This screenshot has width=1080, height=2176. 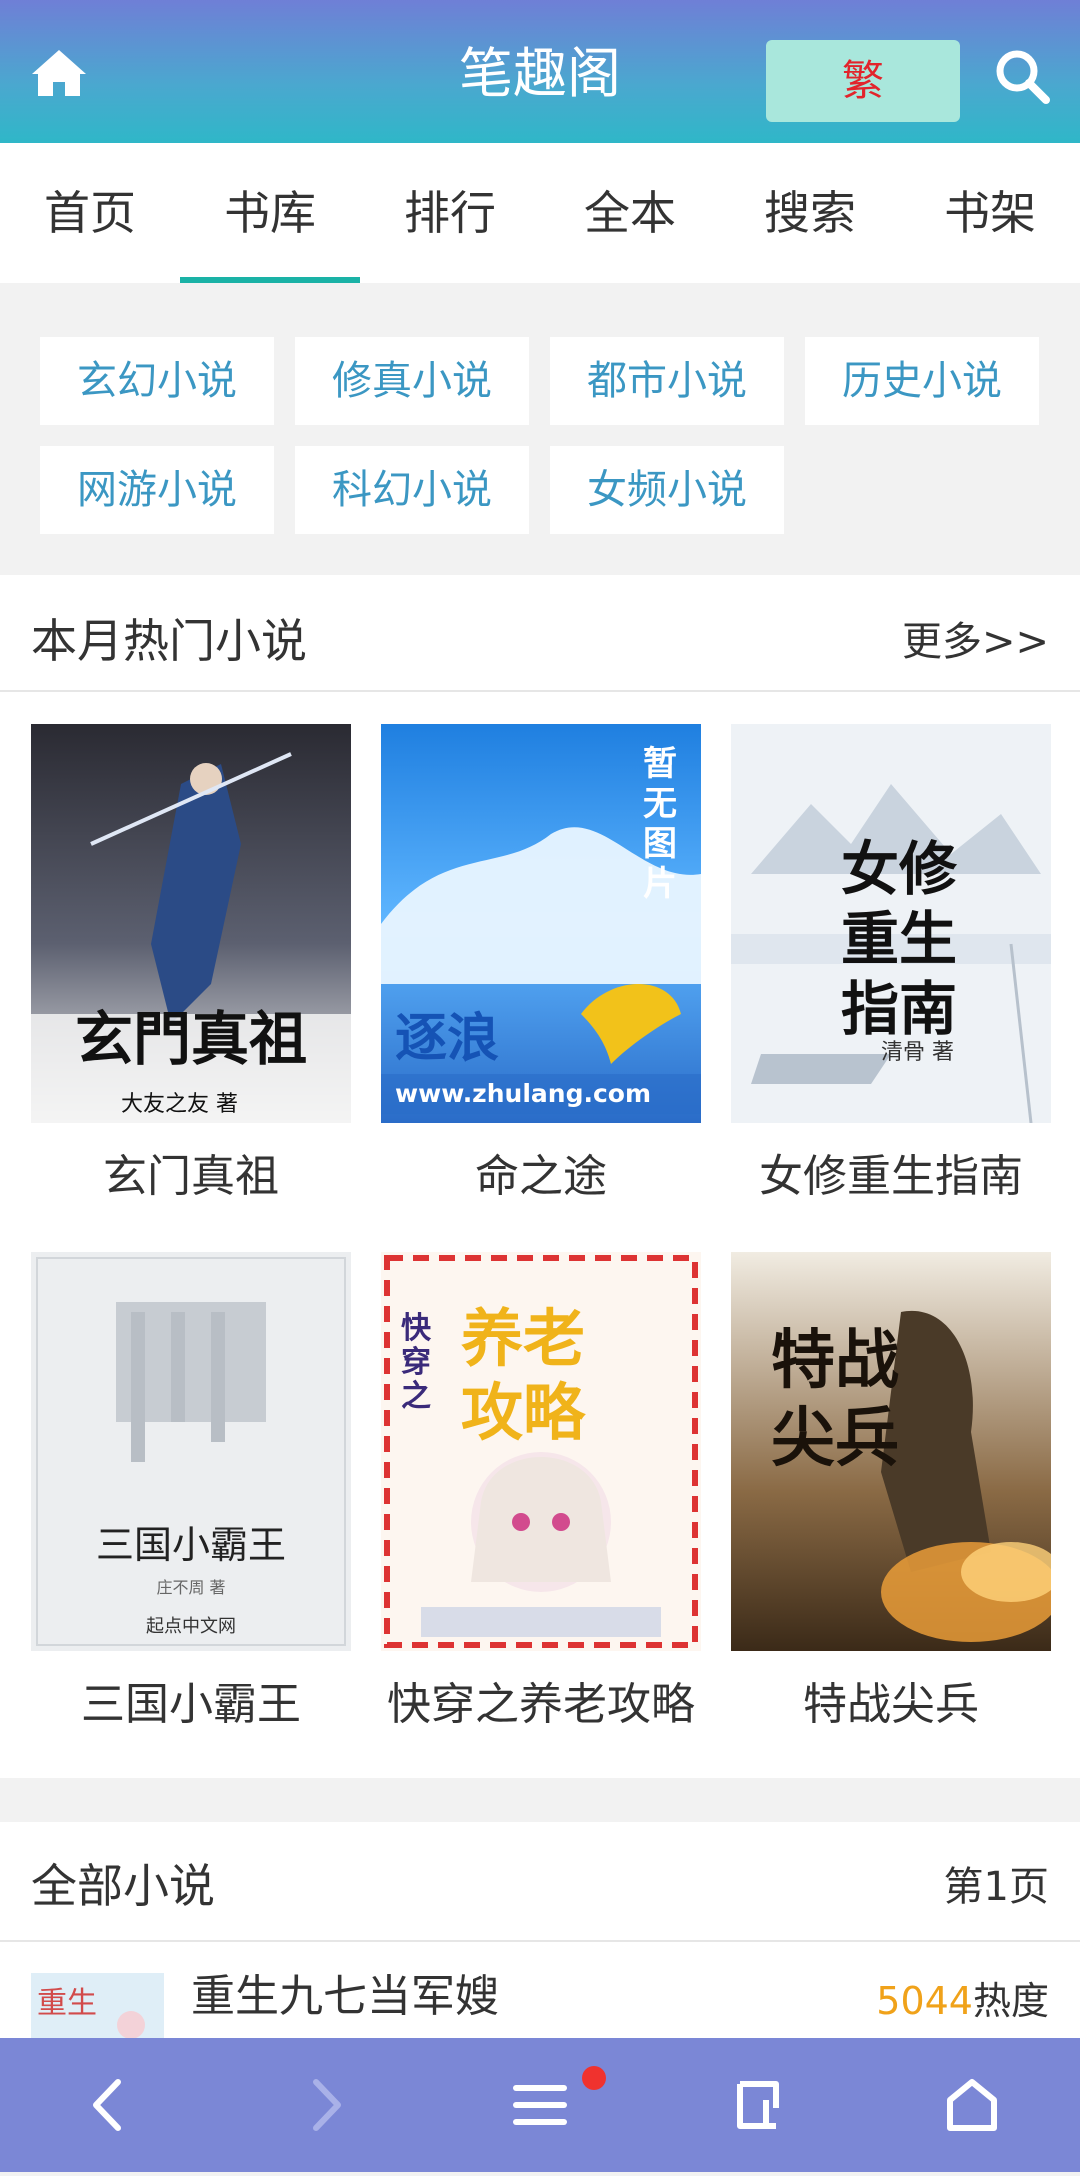 I want to click on svg-text: 重生, so click(x=67, y=2003).